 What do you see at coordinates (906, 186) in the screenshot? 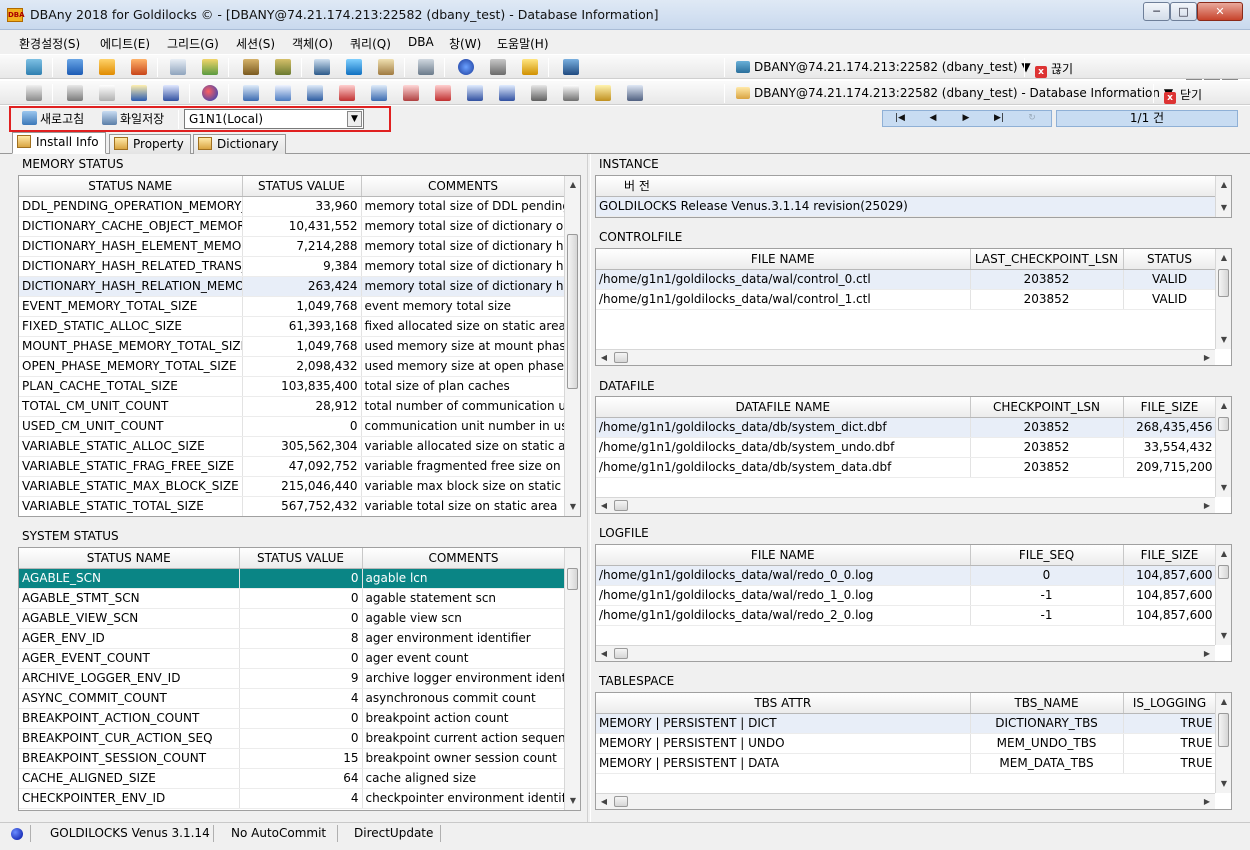
I see `column-header: 버 전` at bounding box center [906, 186].